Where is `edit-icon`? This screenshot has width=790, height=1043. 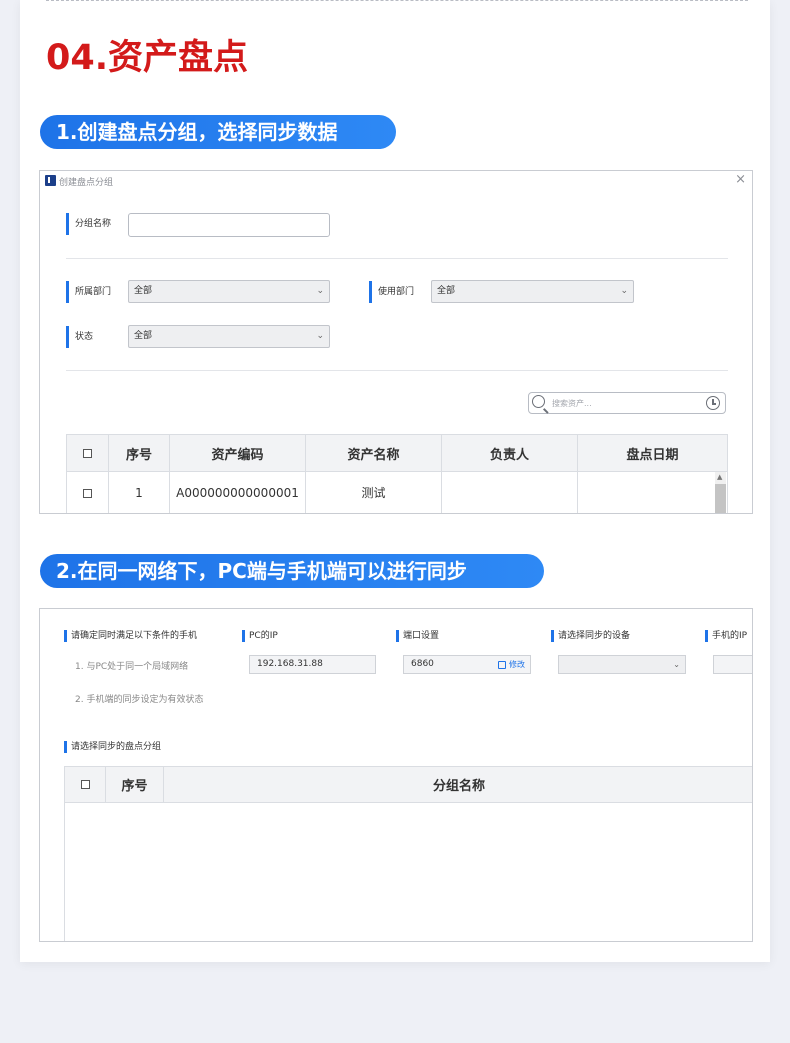 edit-icon is located at coordinates (502, 664).